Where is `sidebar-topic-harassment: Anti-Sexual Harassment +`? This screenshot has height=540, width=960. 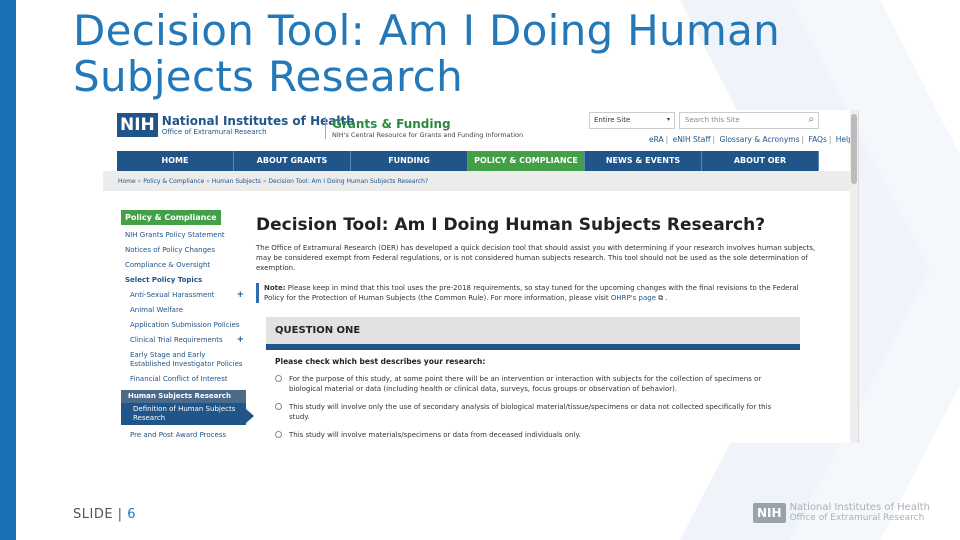
sidebar-topic-harassment: Anti-Sexual Harassment + is located at coordinates (188, 295).